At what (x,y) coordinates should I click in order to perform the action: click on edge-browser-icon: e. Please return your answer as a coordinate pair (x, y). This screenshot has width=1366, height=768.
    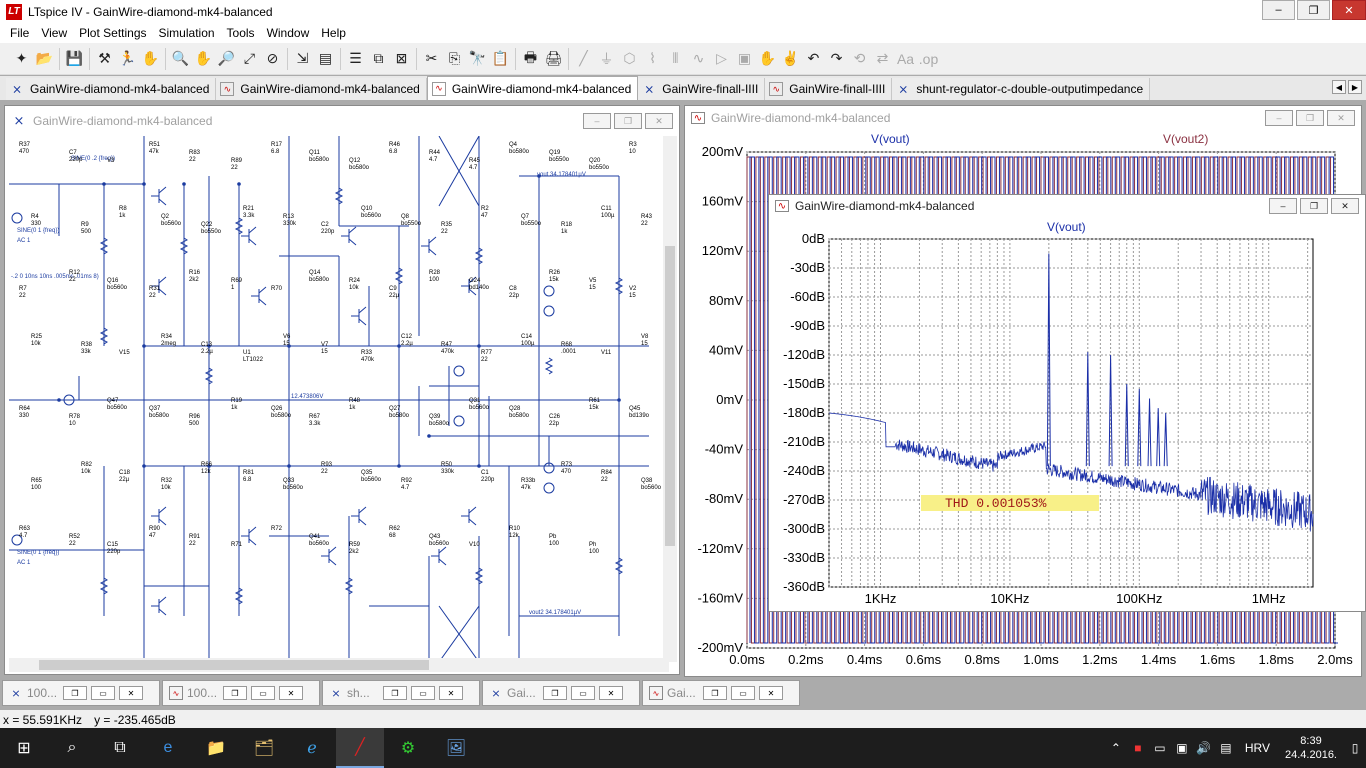
    Looking at the image, I should click on (168, 748).